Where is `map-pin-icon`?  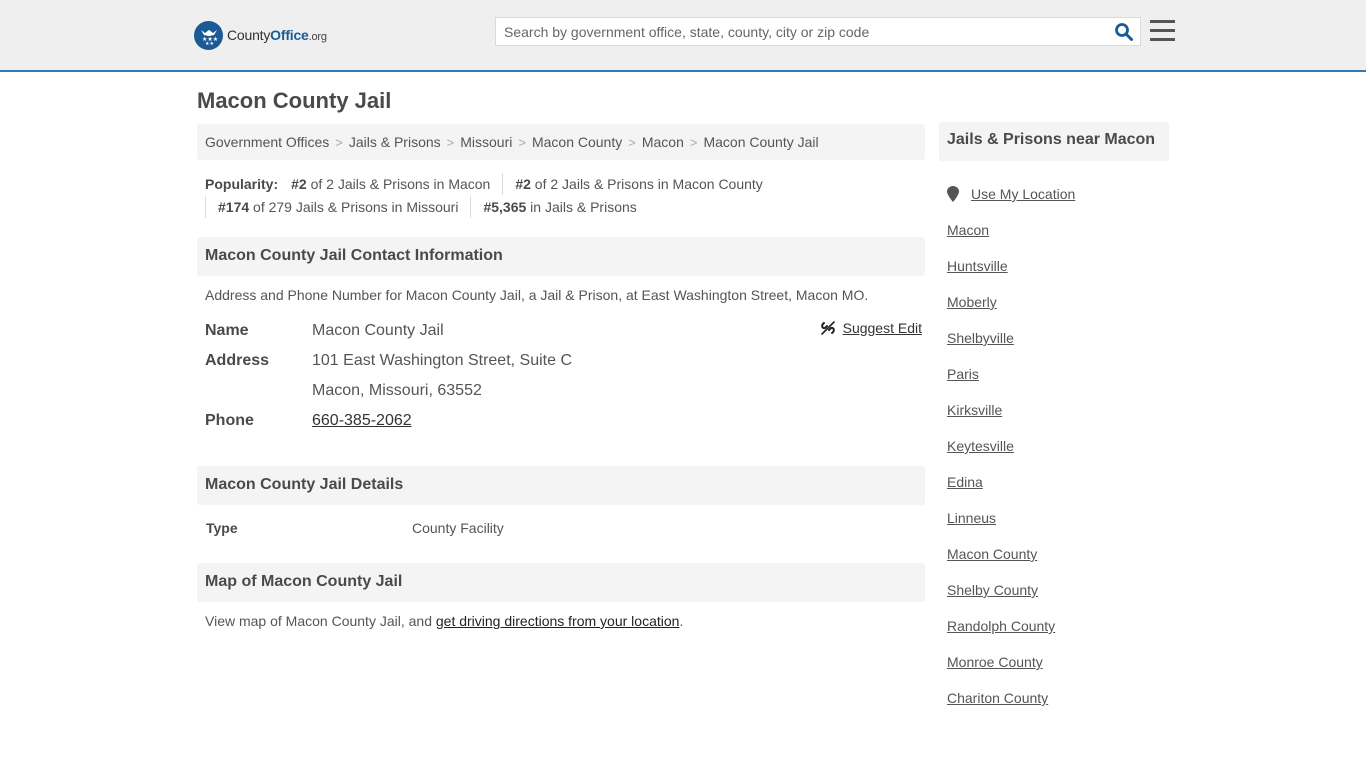 map-pin-icon is located at coordinates (953, 194).